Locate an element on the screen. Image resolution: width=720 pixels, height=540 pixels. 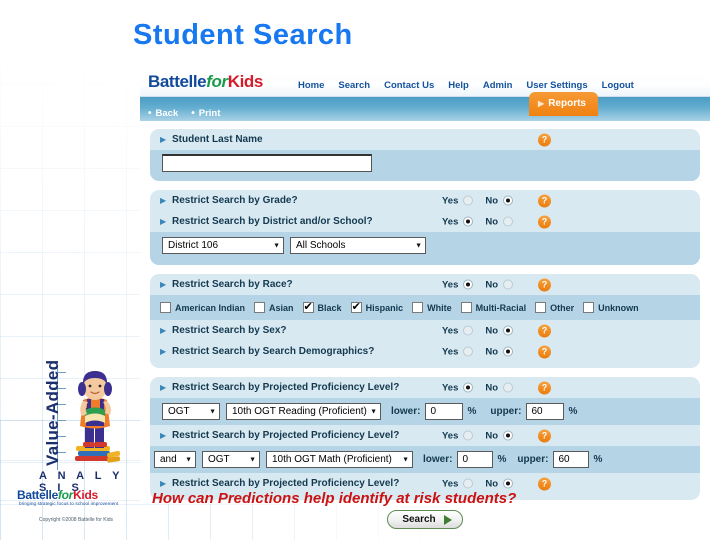
radio-proficiency-3-no is located at coordinates (508, 483).